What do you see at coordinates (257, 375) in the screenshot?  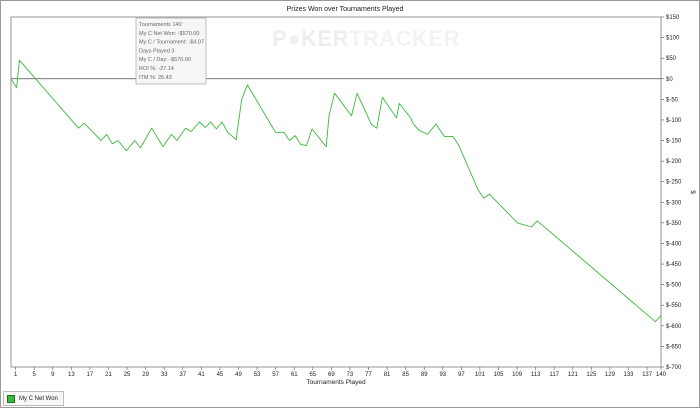 I see `x-tick-label: 53` at bounding box center [257, 375].